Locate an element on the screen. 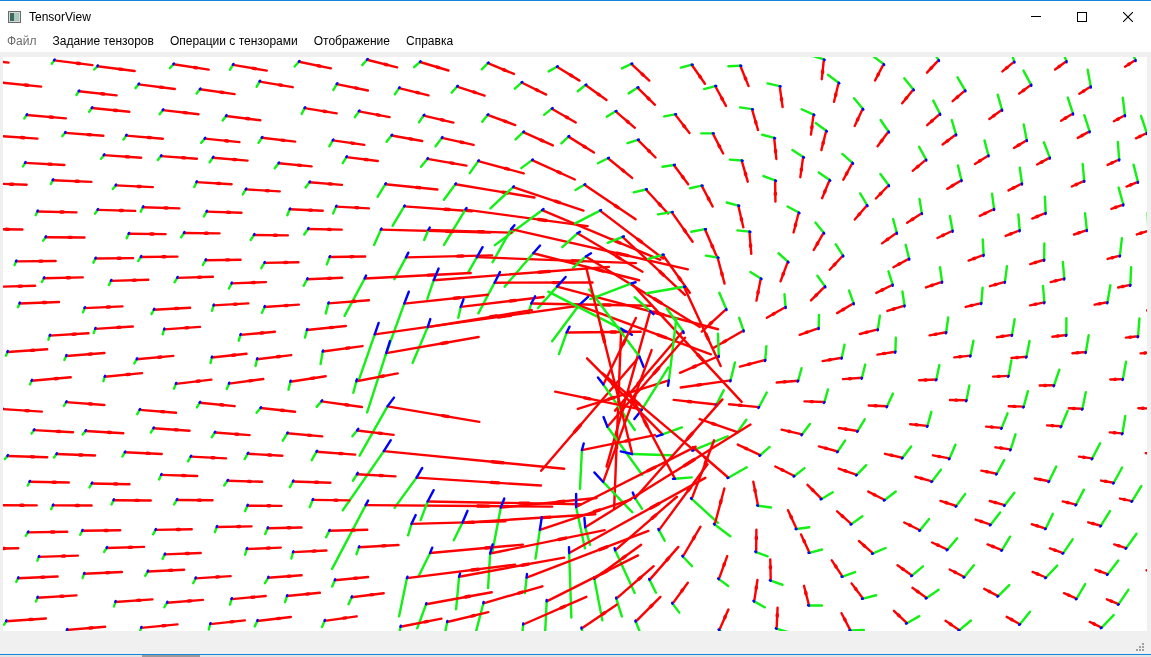  maximize-icon is located at coordinates (1082, 16).